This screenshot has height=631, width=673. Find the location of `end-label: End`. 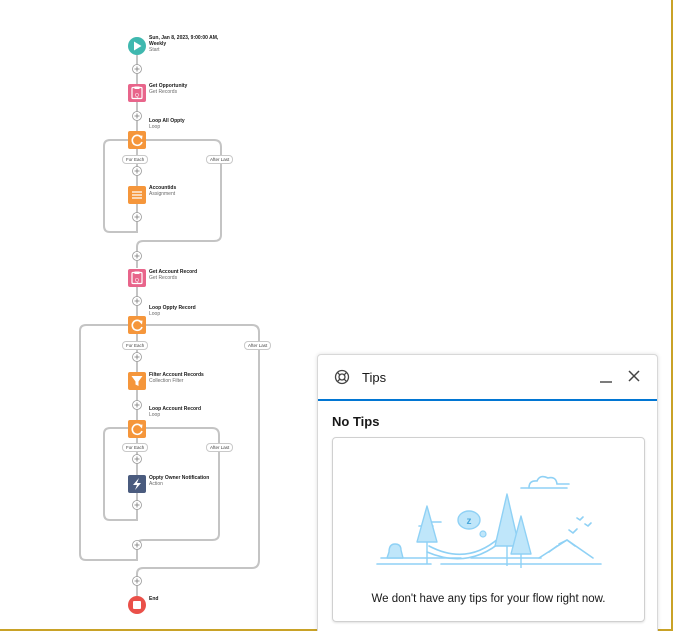

end-label: End is located at coordinates (153, 599).